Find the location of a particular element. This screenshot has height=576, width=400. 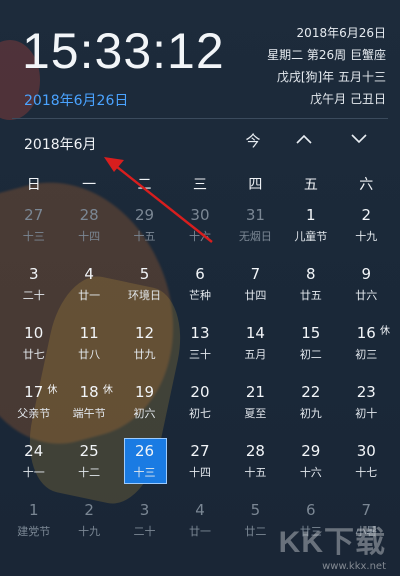

calendar-day: 20 初七 is located at coordinates (199, 408).